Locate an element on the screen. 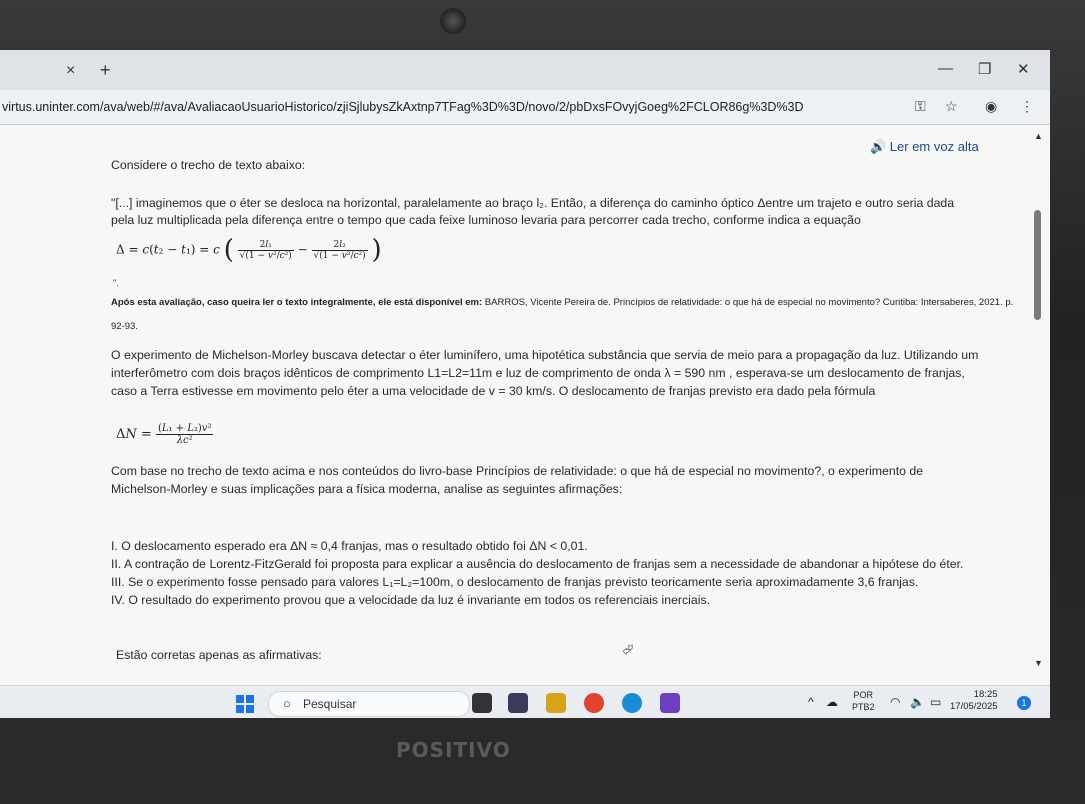  chrome-icon is located at coordinates (594, 703).